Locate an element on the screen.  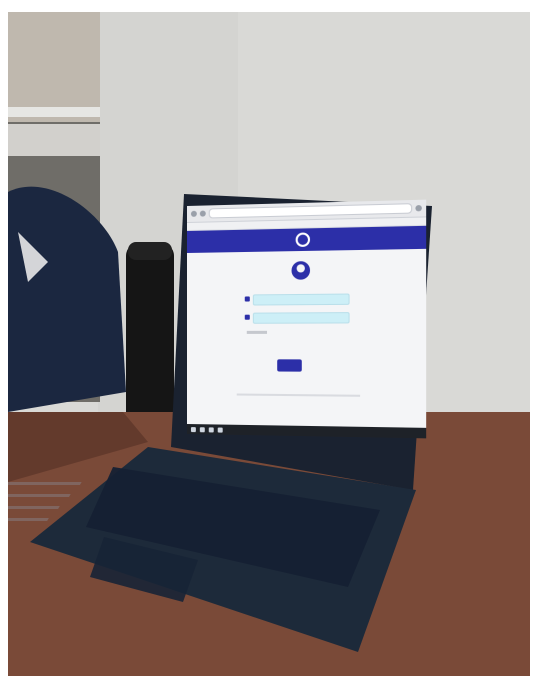
address-bar is located at coordinates (310, 210).